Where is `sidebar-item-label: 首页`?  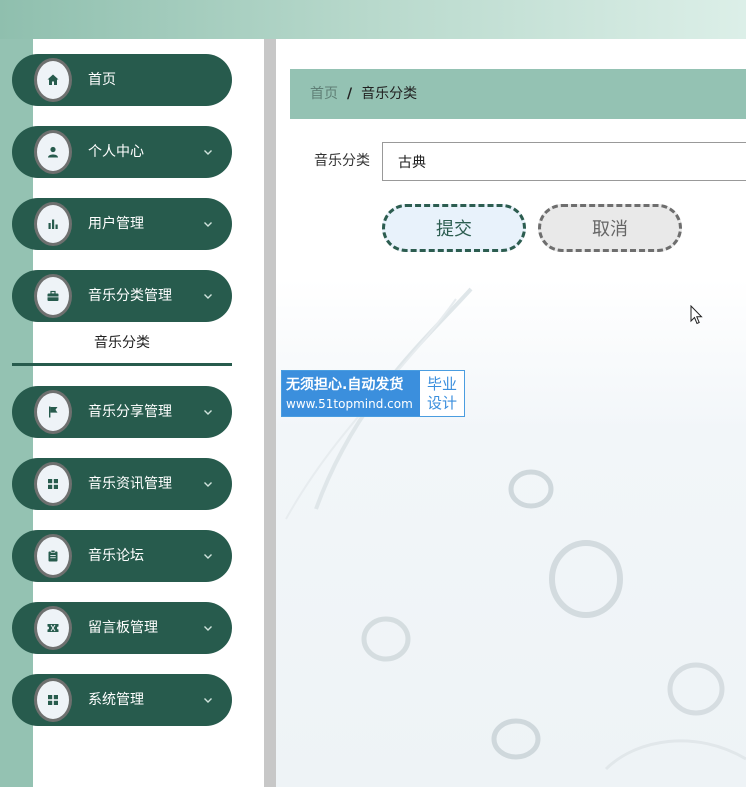 sidebar-item-label: 首页 is located at coordinates (102, 80).